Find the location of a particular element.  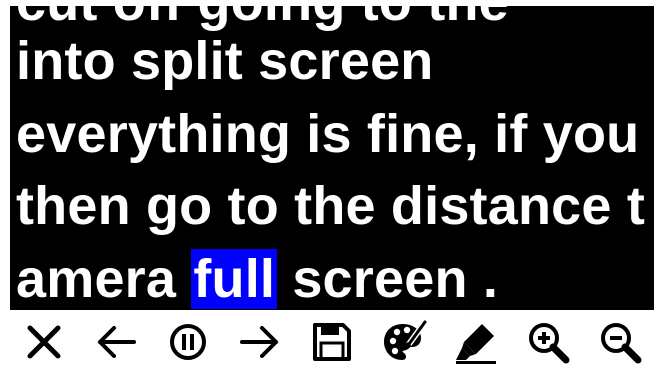

close-button is located at coordinates (44, 342).